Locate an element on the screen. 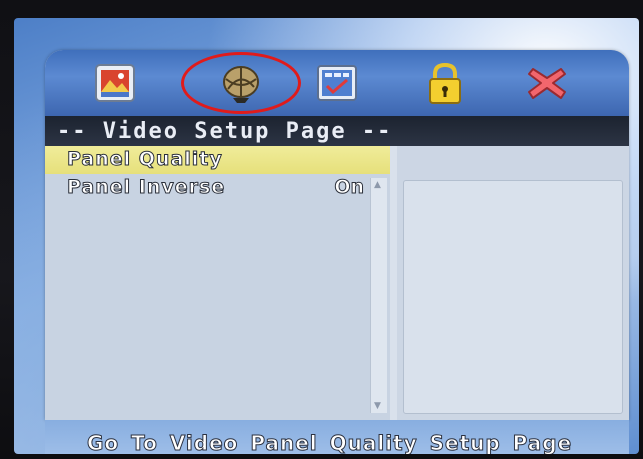  lock-icon is located at coordinates (445, 83).